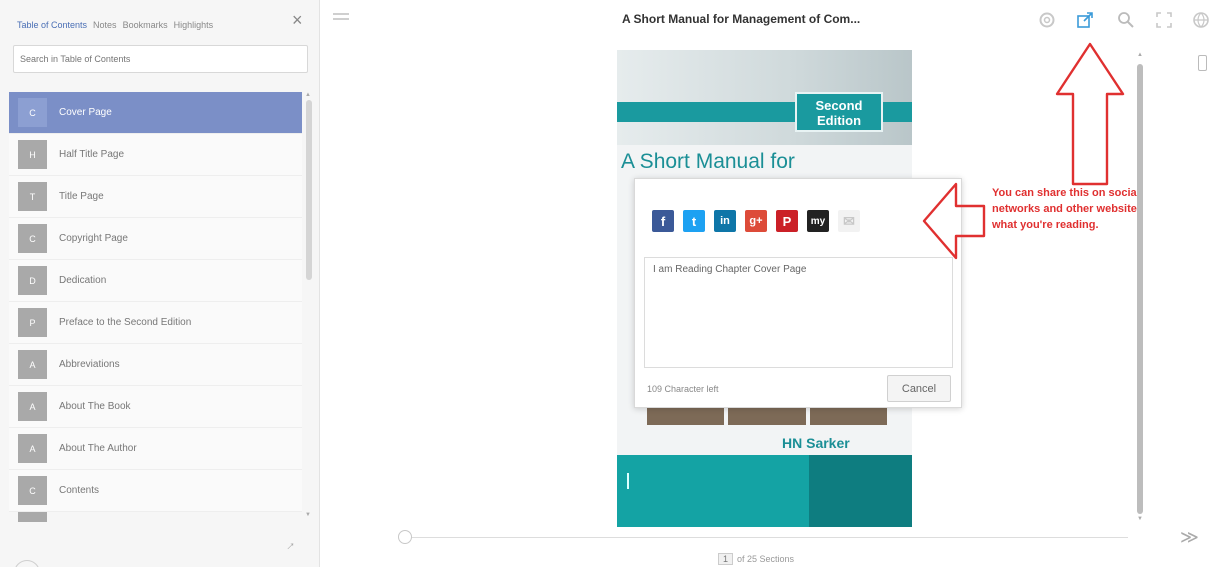 This screenshot has height=567, width=1217. What do you see at coordinates (766, 559) in the screenshot?
I see `page-total: of 25 Sections` at bounding box center [766, 559].